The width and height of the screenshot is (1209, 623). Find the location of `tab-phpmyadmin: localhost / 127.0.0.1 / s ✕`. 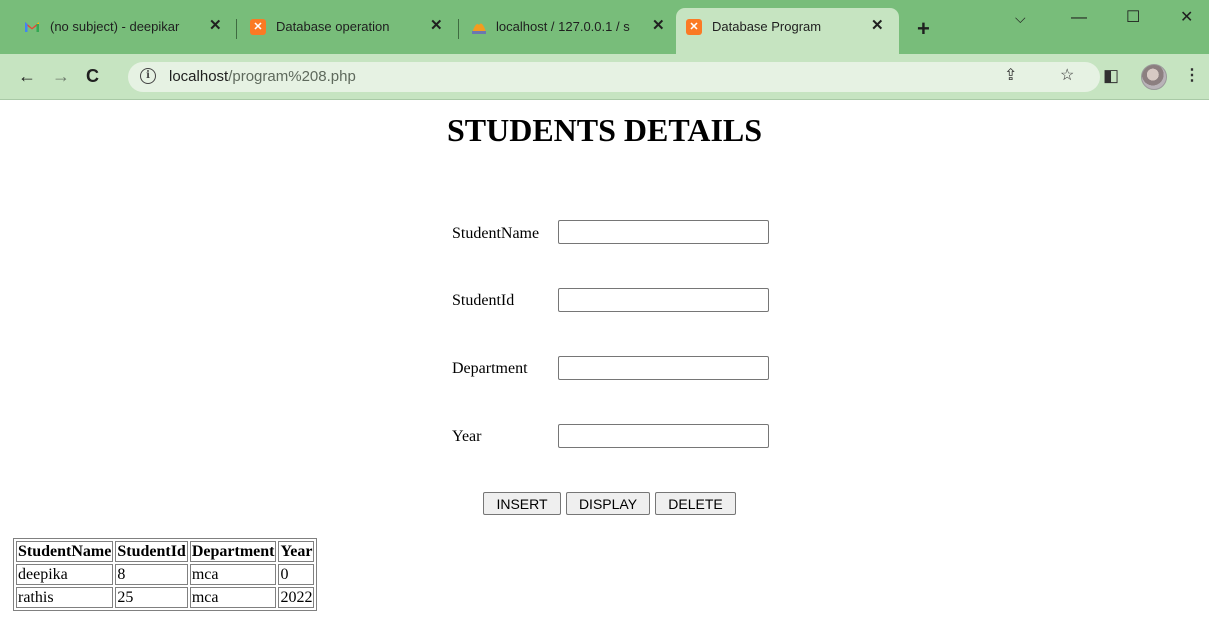

tab-phpmyadmin: localhost / 127.0.0.1 / s ✕ is located at coordinates (568, 31).